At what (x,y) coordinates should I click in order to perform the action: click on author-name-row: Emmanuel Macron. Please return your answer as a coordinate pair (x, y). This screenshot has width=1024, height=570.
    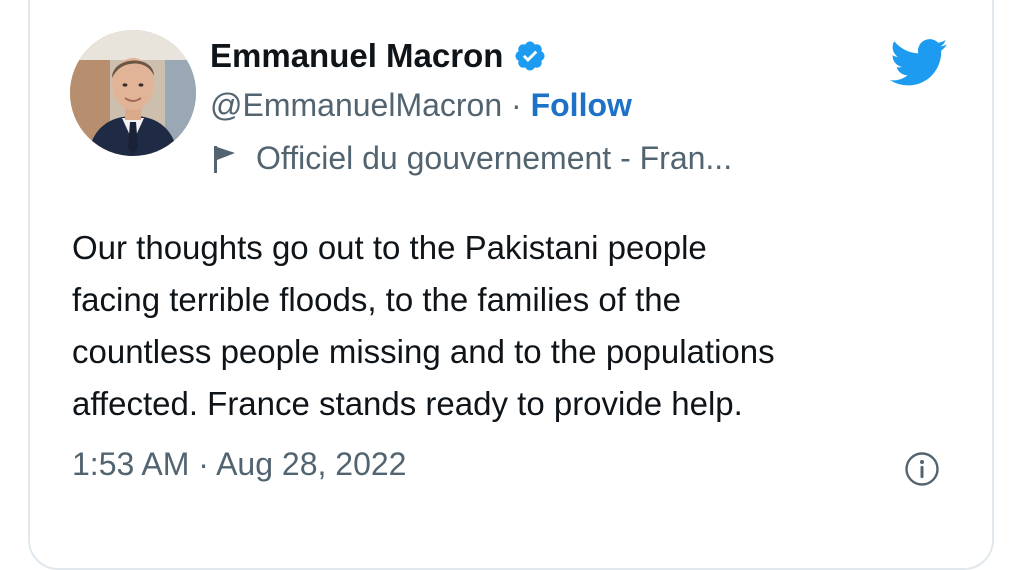
    Looking at the image, I should click on (378, 56).